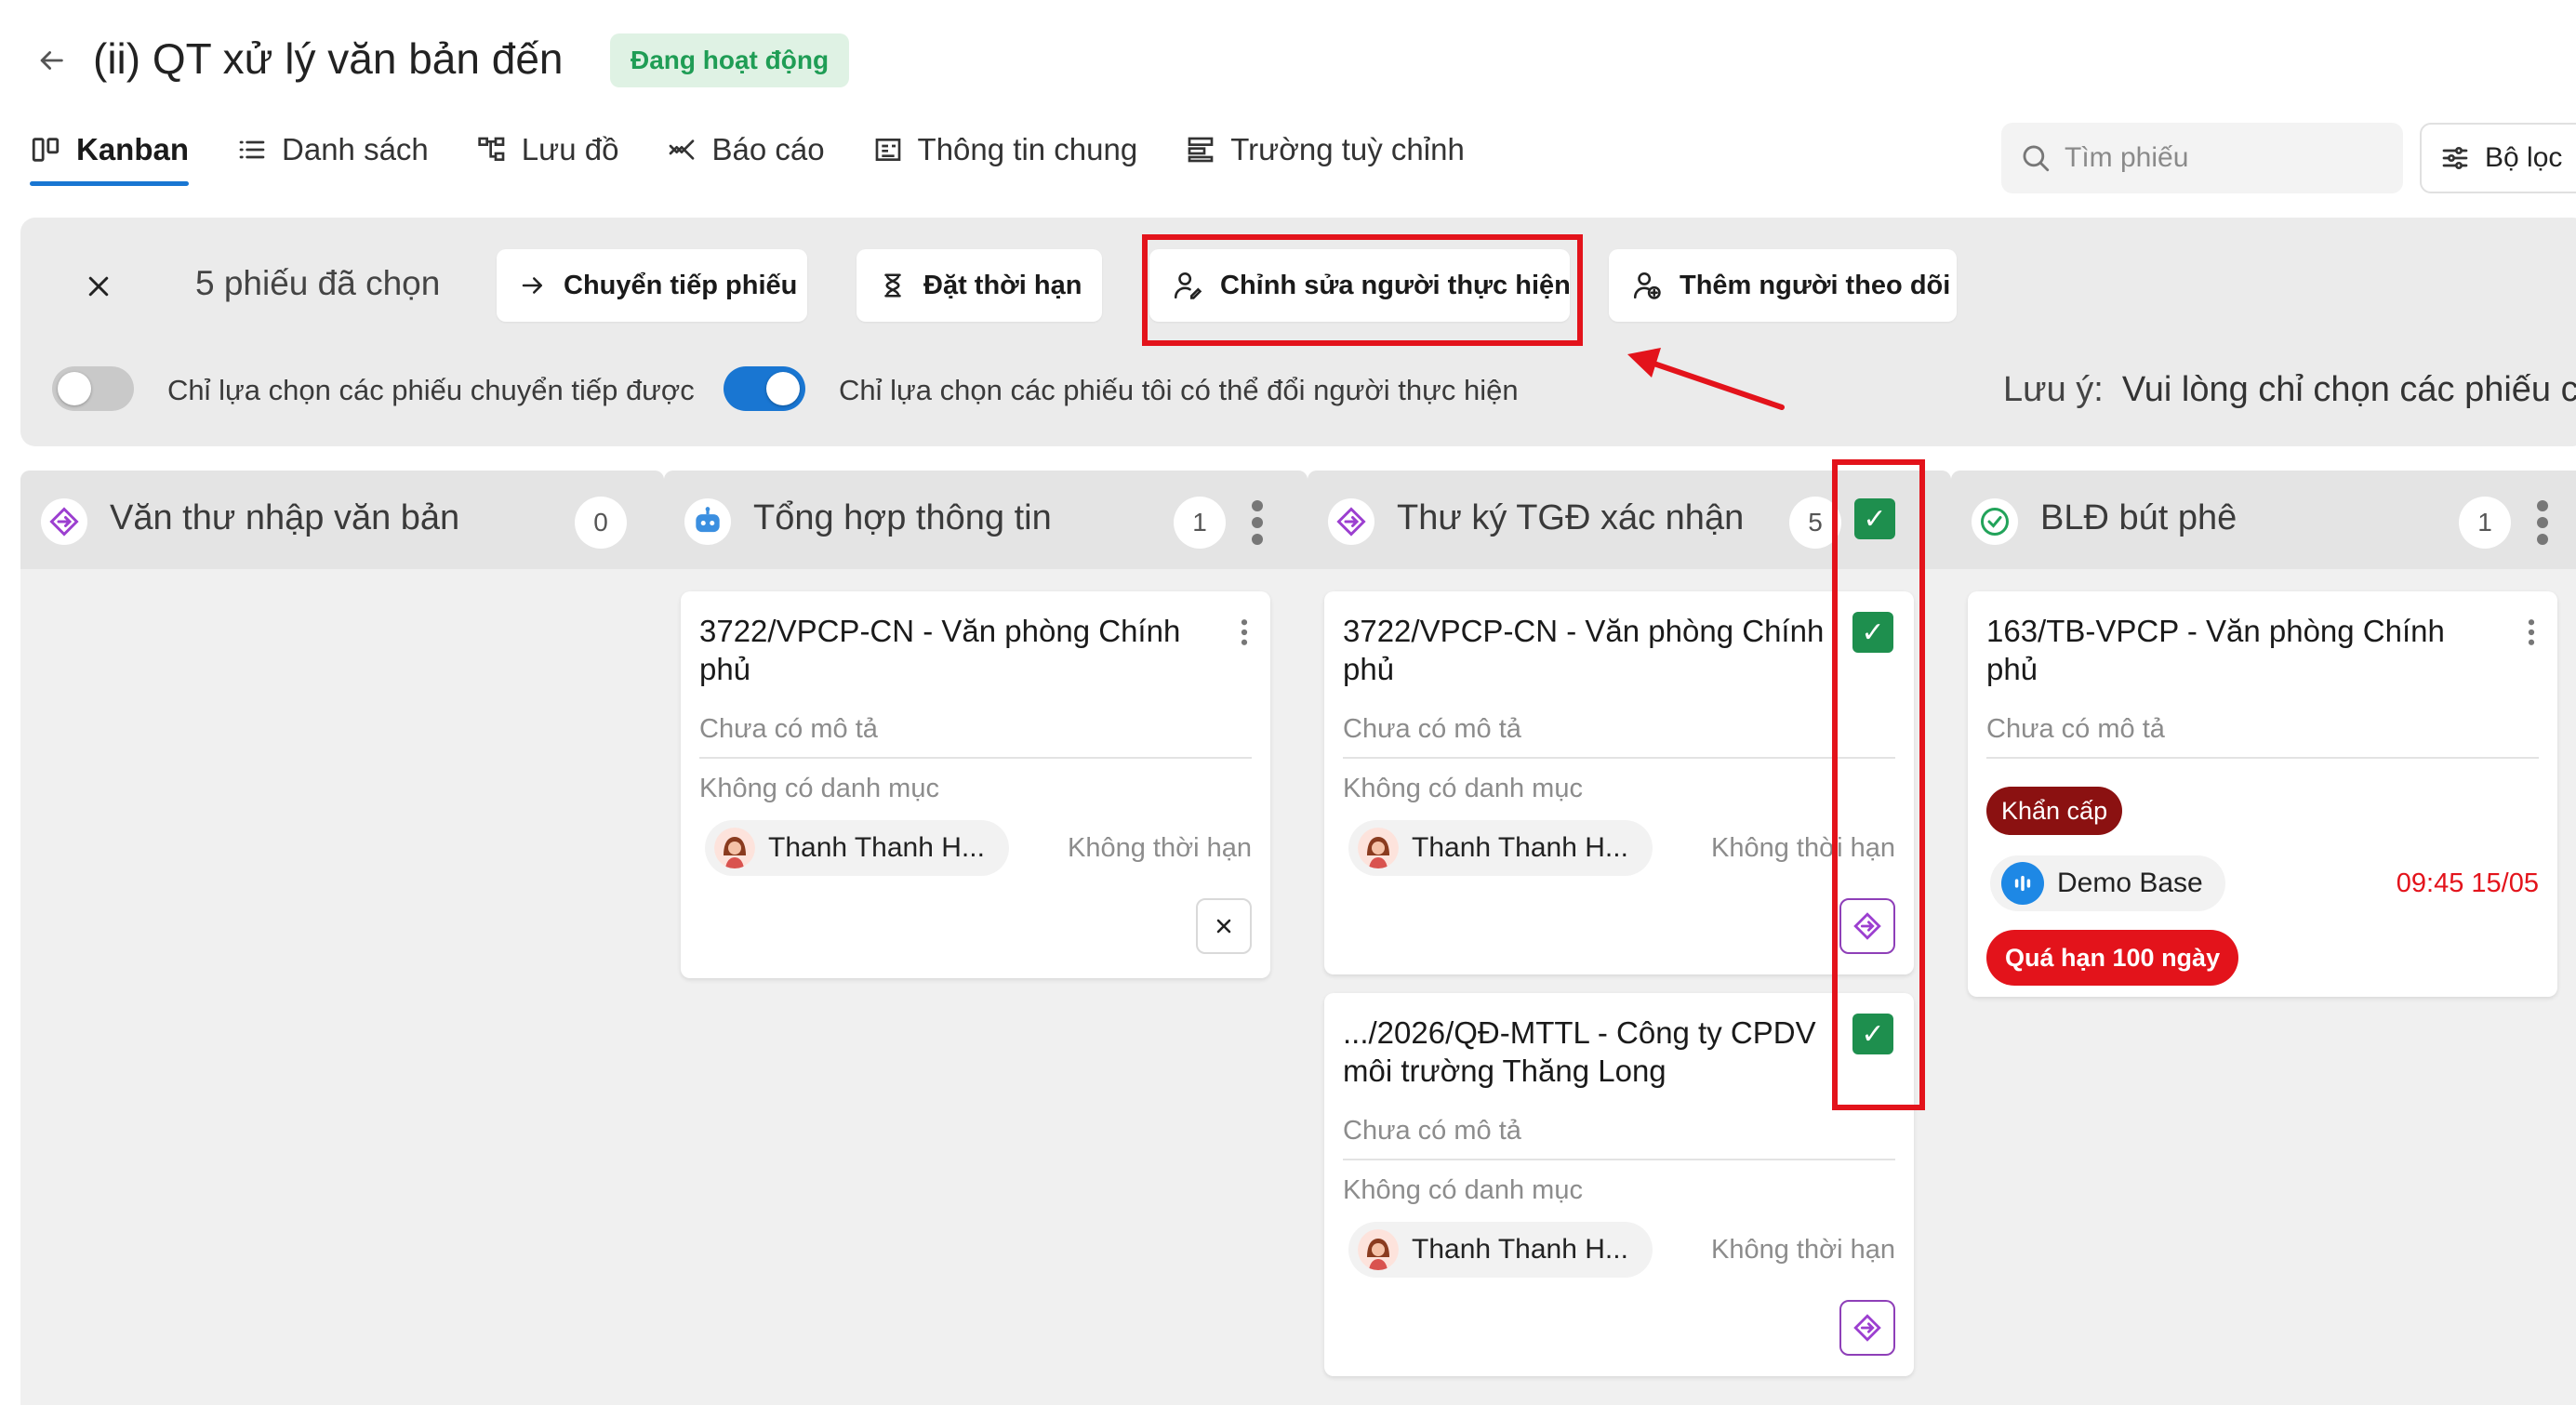  What do you see at coordinates (1571, 517) in the screenshot?
I see `column-title: Thư ký TGĐ xác nhận` at bounding box center [1571, 517].